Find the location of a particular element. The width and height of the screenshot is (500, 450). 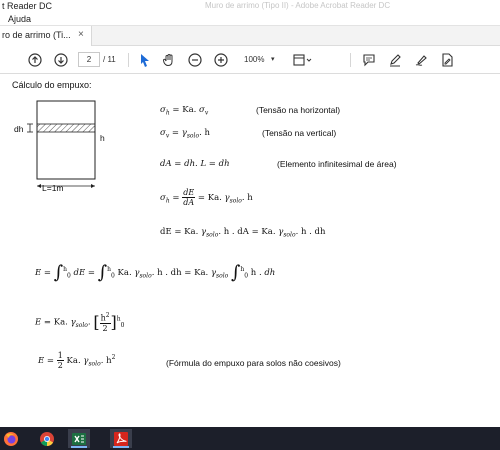

chrome-icon is located at coordinates (47, 438).